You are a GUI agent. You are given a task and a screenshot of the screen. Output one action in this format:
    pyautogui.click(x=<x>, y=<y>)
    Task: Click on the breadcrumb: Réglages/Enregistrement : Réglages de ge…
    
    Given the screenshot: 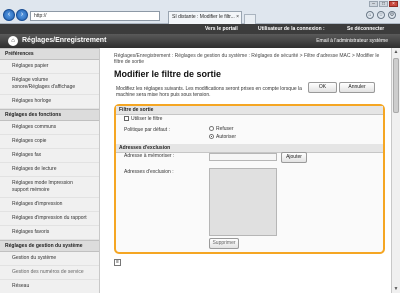 What is the action you would take?
    pyautogui.click(x=250, y=59)
    